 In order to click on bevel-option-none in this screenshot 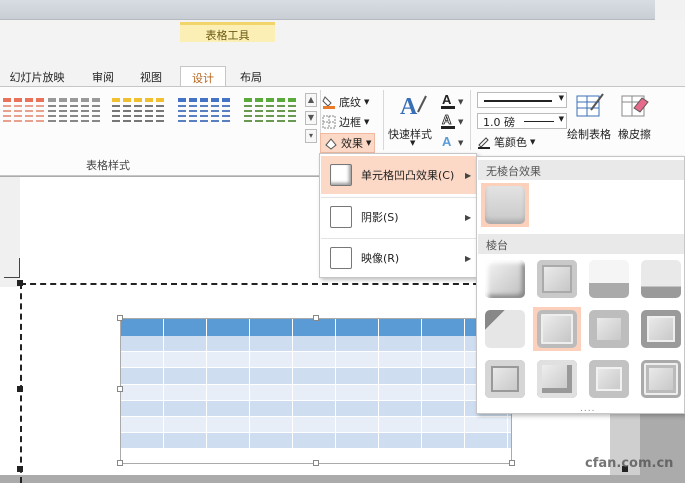, I will do `click(505, 205)`.